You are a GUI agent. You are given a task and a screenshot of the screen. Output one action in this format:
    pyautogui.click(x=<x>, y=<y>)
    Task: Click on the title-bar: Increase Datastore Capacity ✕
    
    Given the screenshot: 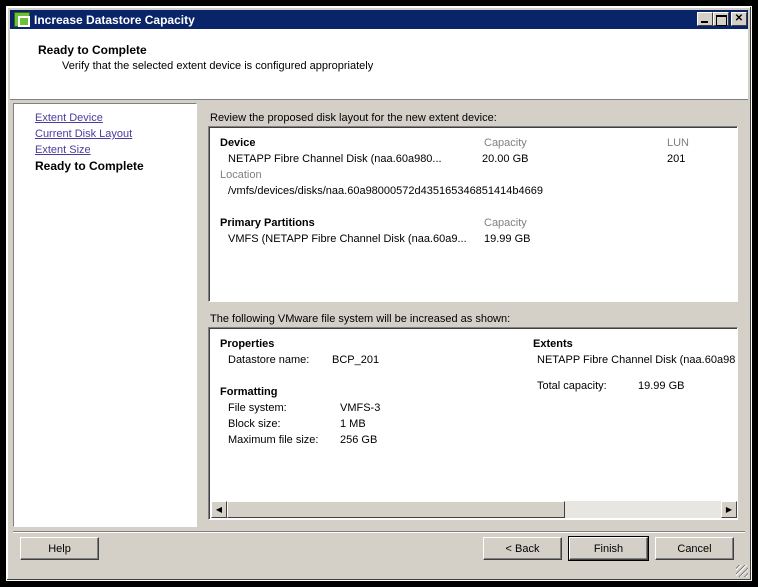 What is the action you would take?
    pyautogui.click(x=379, y=19)
    